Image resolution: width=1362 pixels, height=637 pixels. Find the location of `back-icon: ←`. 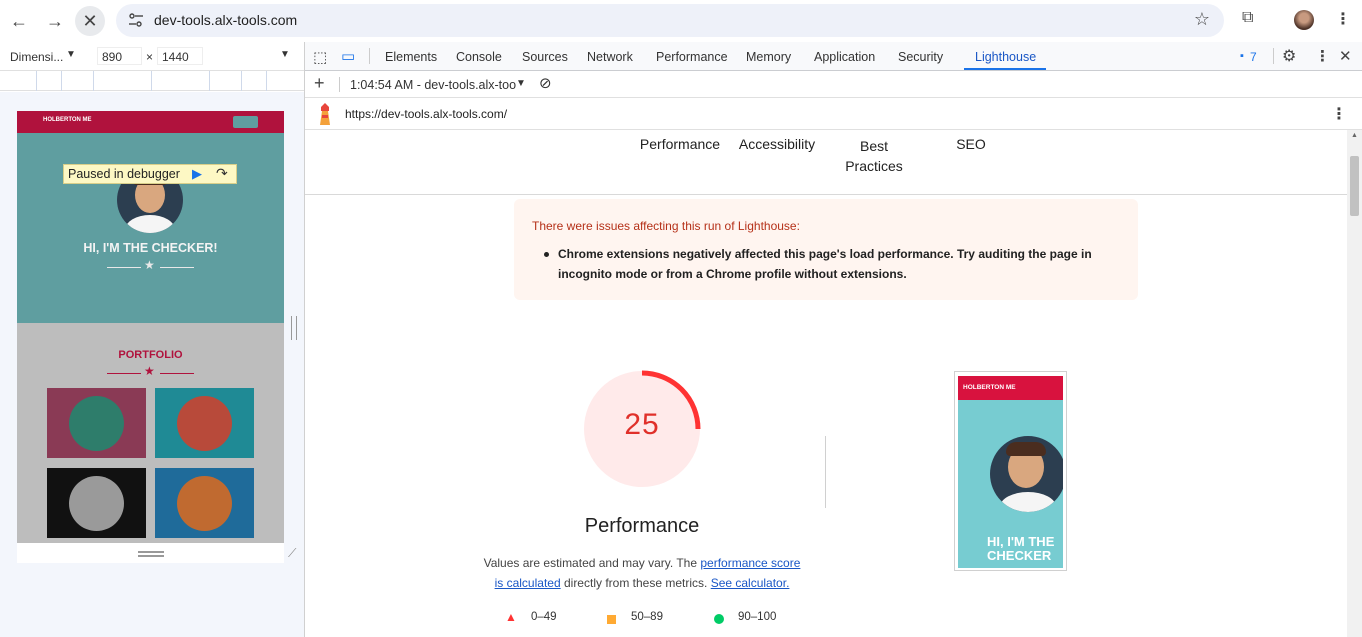

back-icon: ← is located at coordinates (19, 21).